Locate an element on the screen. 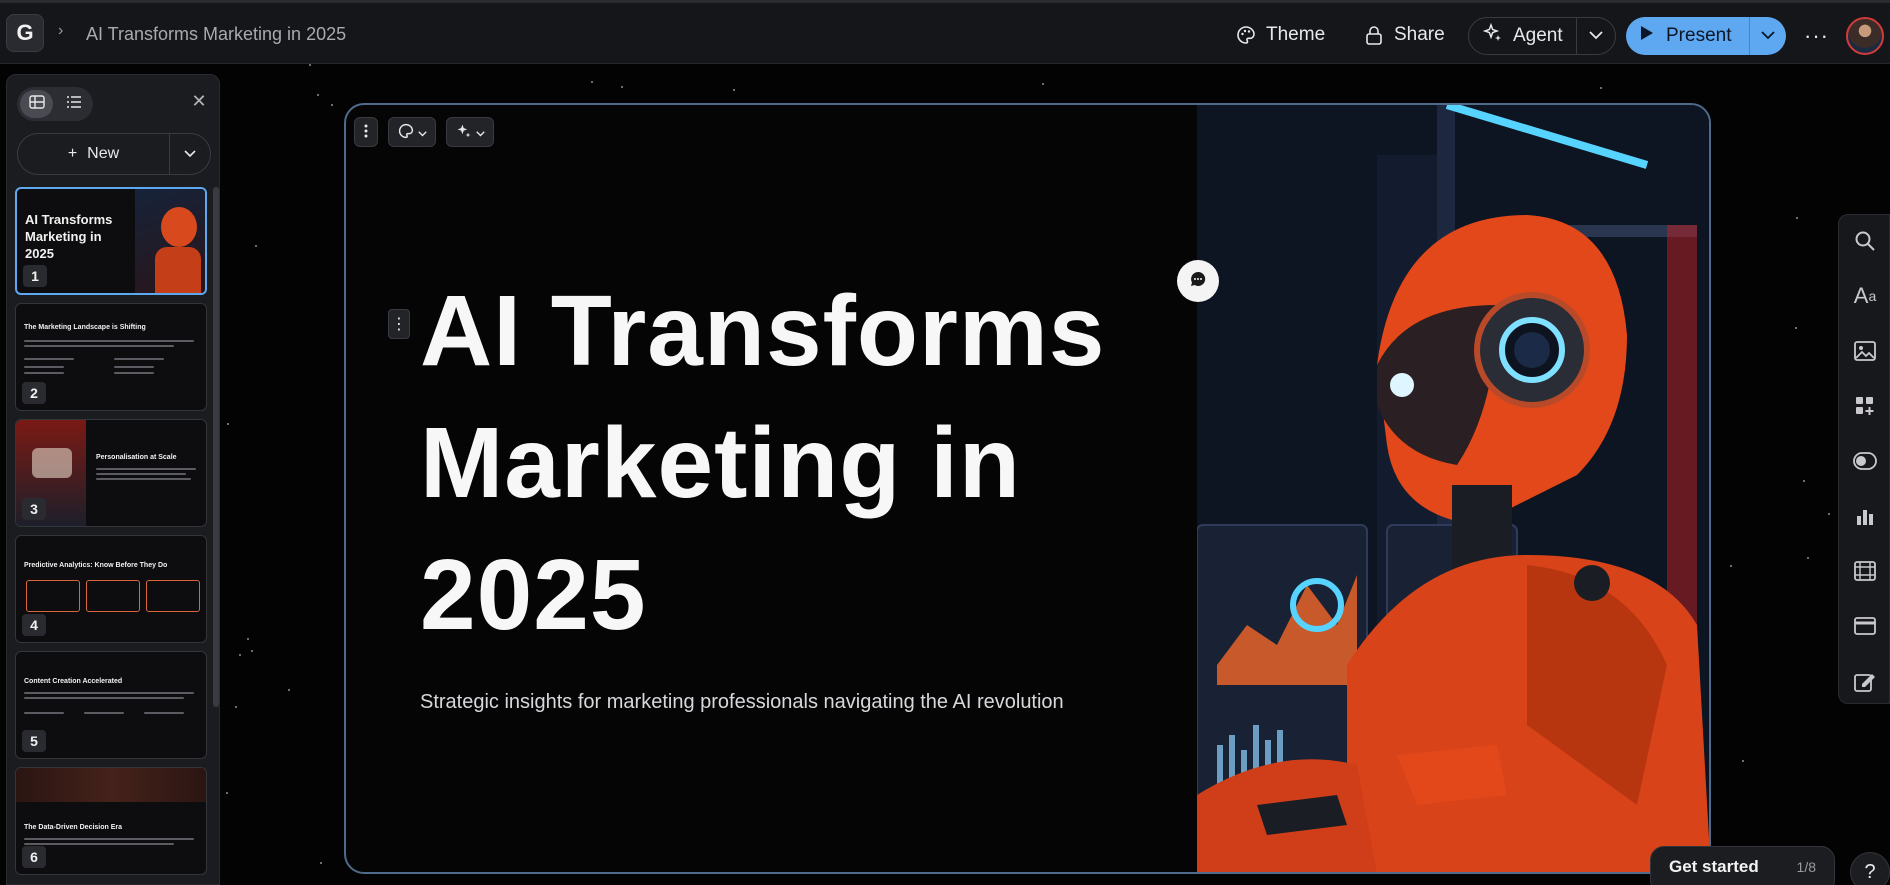 The height and width of the screenshot is (885, 1890). search-icon is located at coordinates (1865, 241).